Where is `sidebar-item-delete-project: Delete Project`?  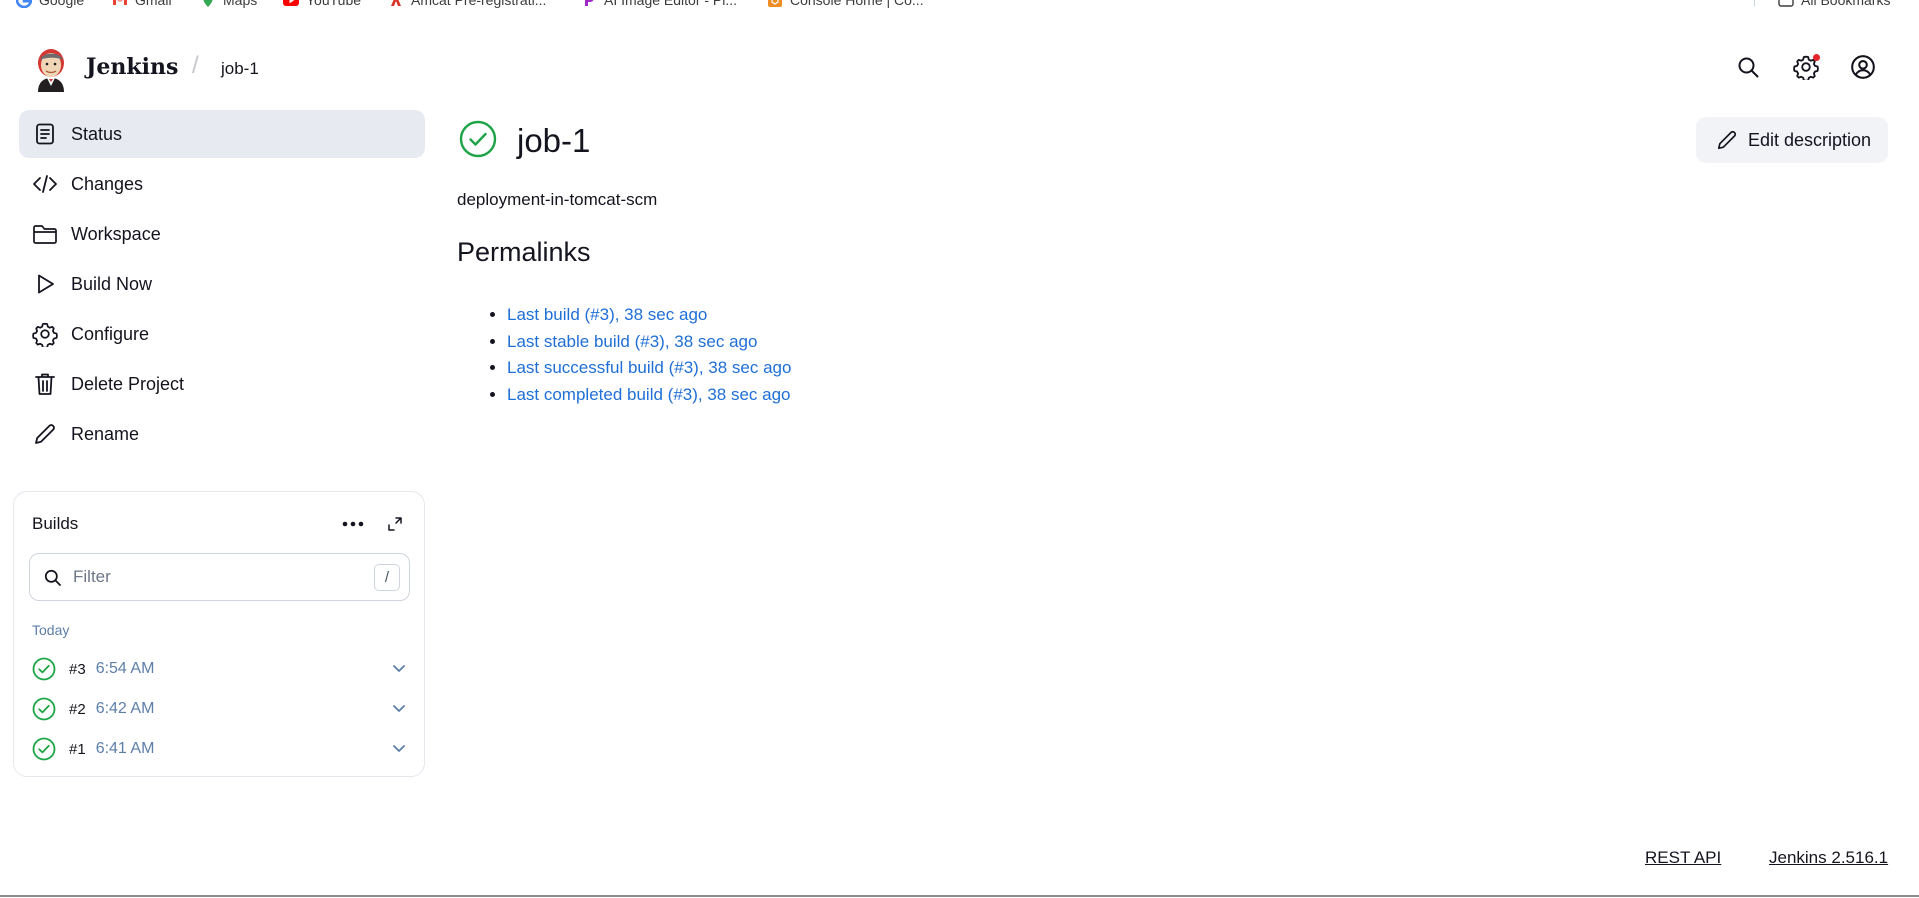 sidebar-item-delete-project: Delete Project is located at coordinates (222, 384).